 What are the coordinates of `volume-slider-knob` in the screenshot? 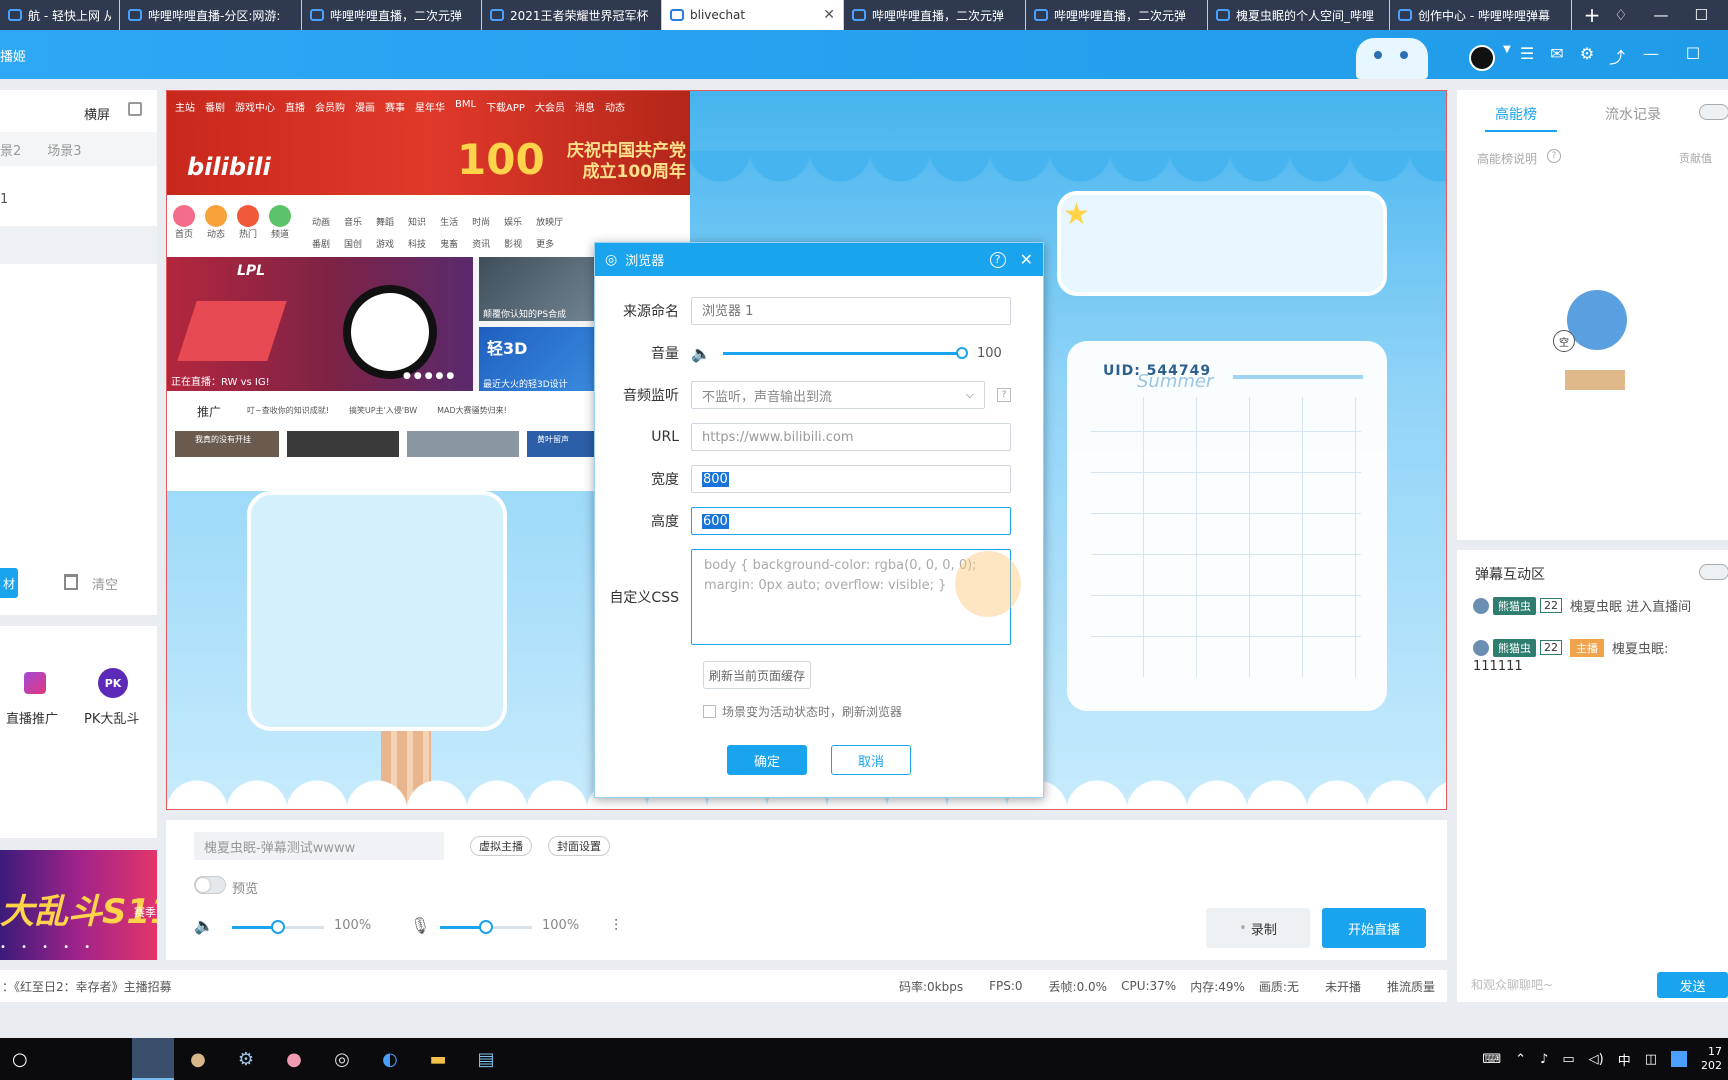 It's located at (962, 352).